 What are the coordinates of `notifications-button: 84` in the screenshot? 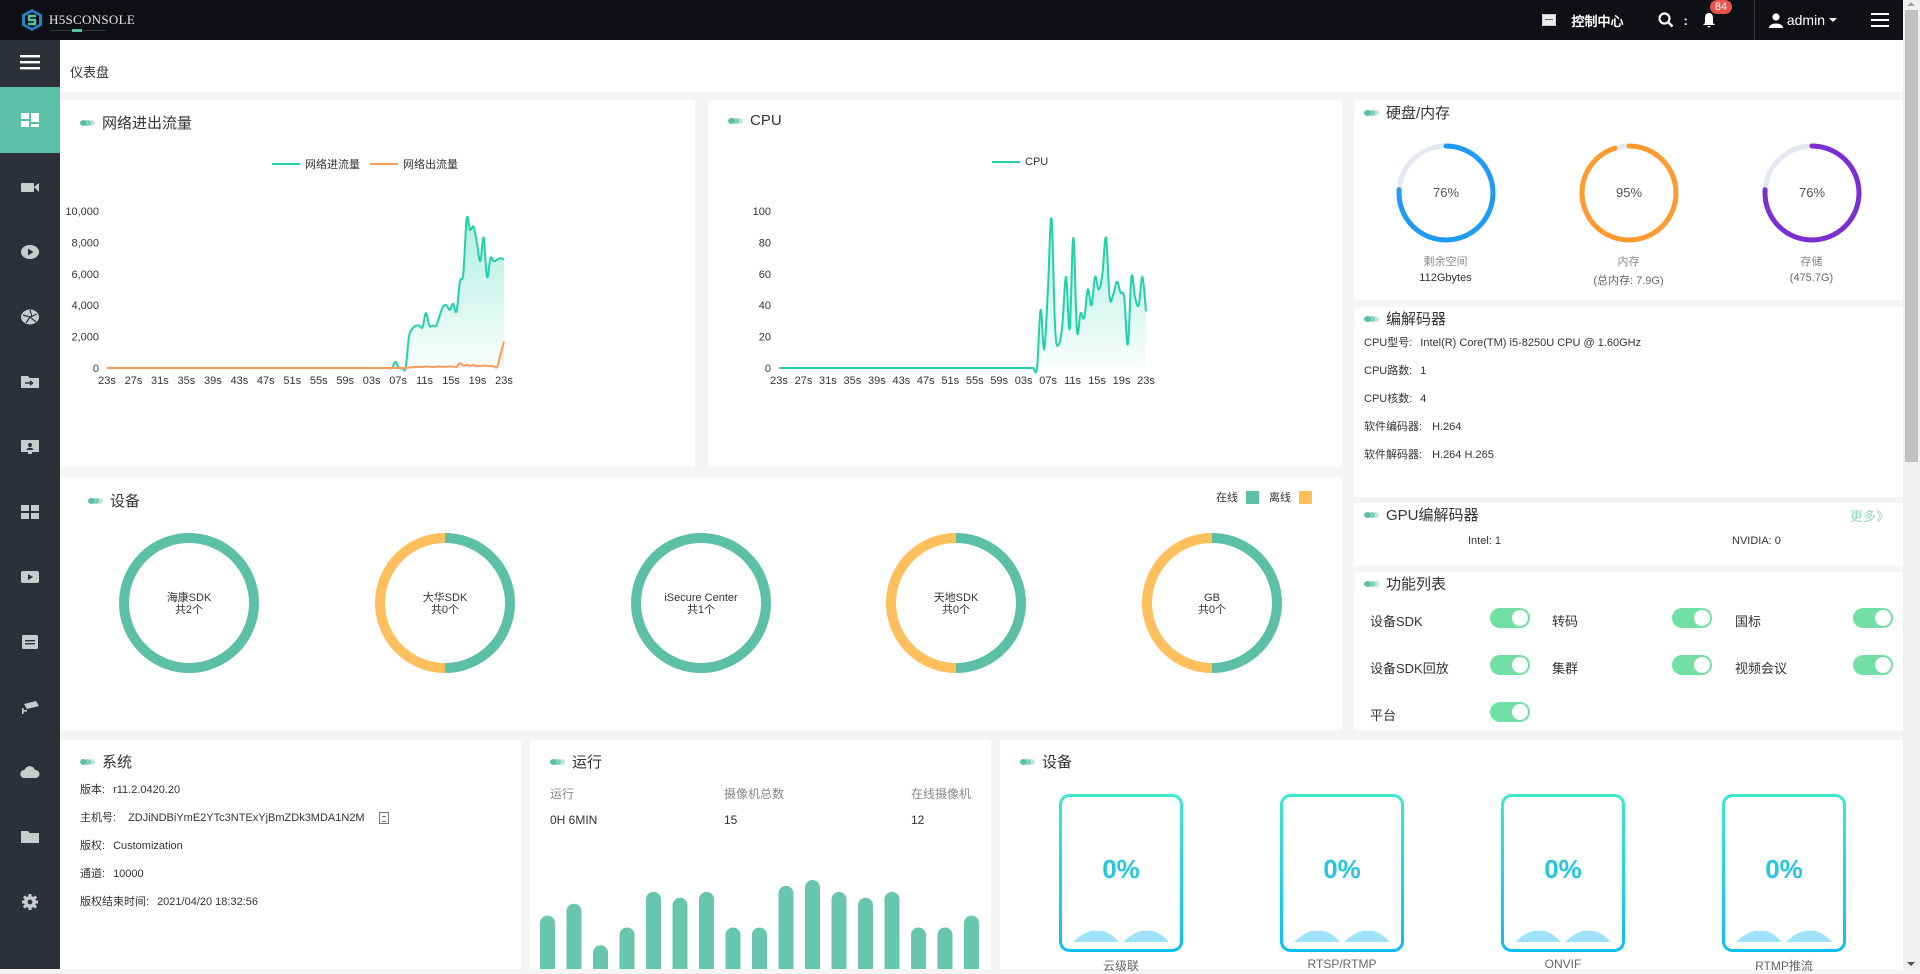 It's located at (1717, 14).